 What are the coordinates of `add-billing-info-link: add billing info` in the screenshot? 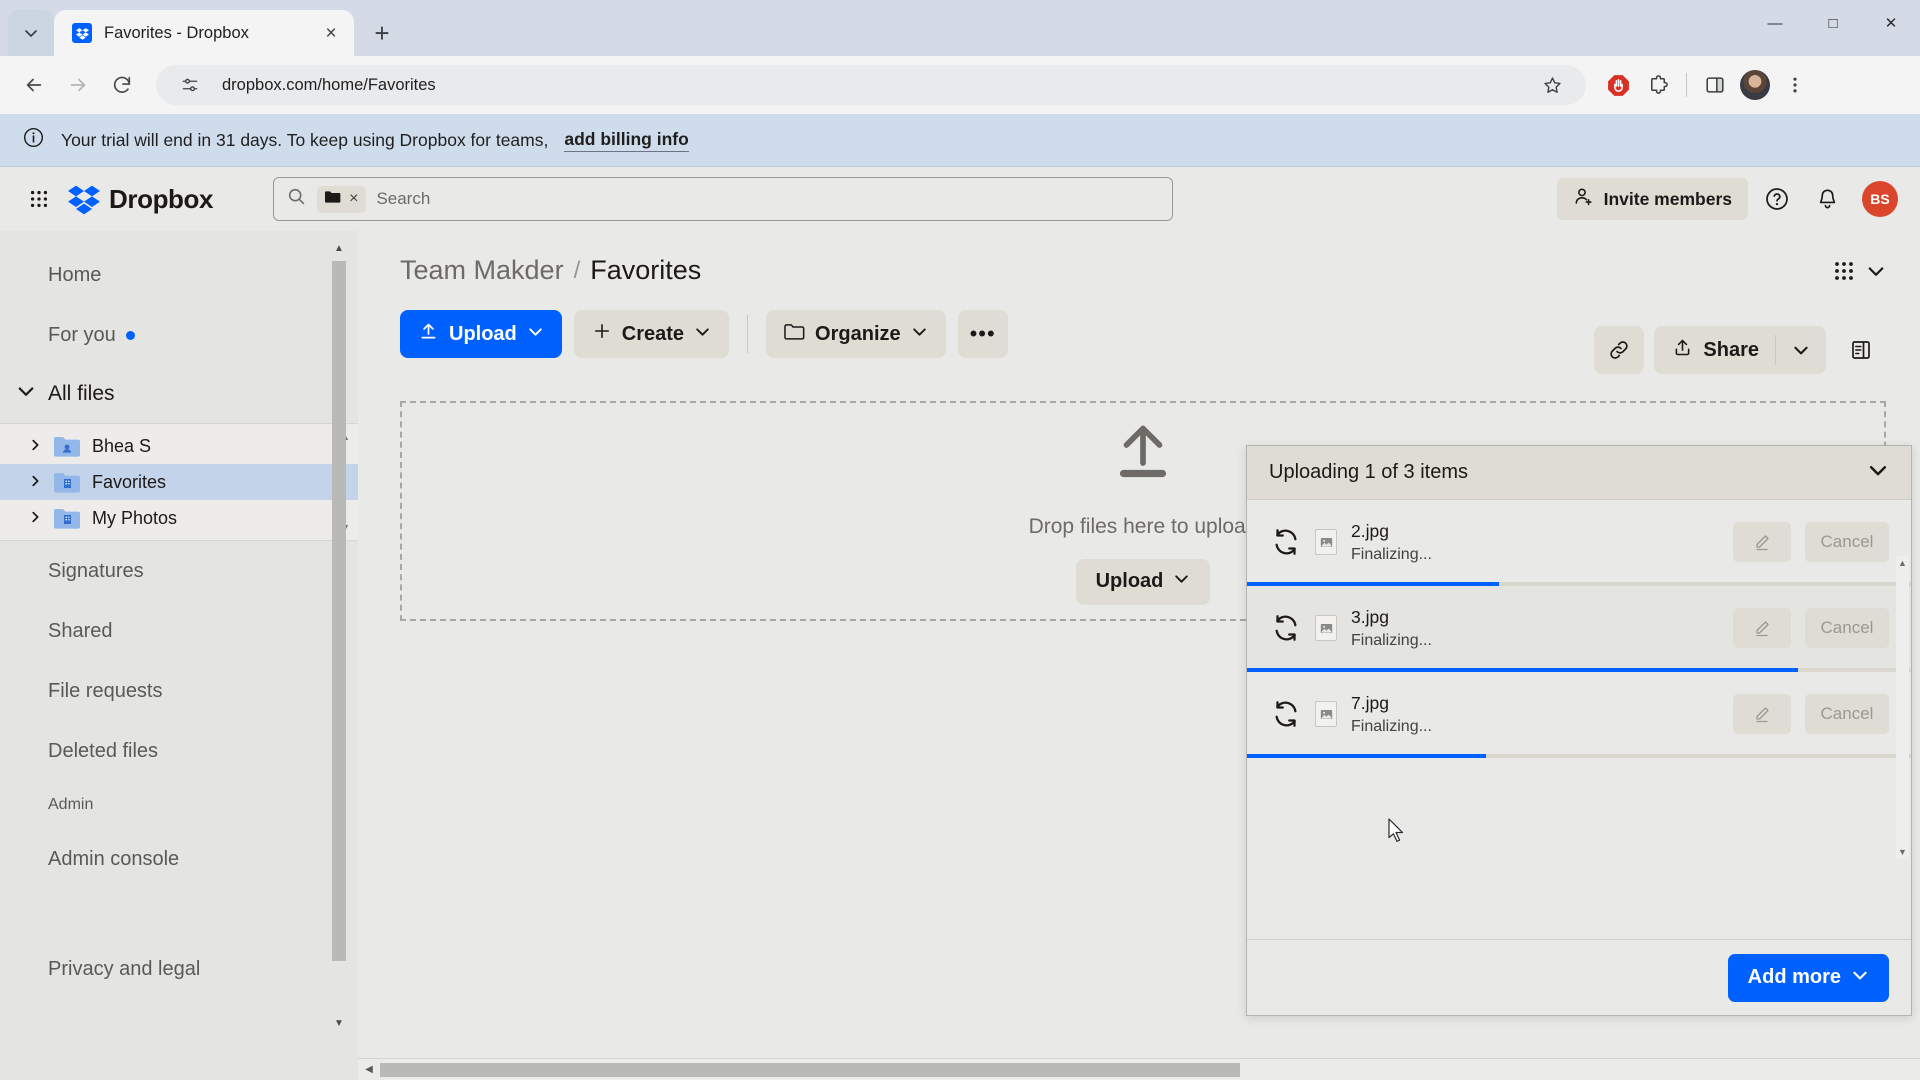 It's located at (626, 140).